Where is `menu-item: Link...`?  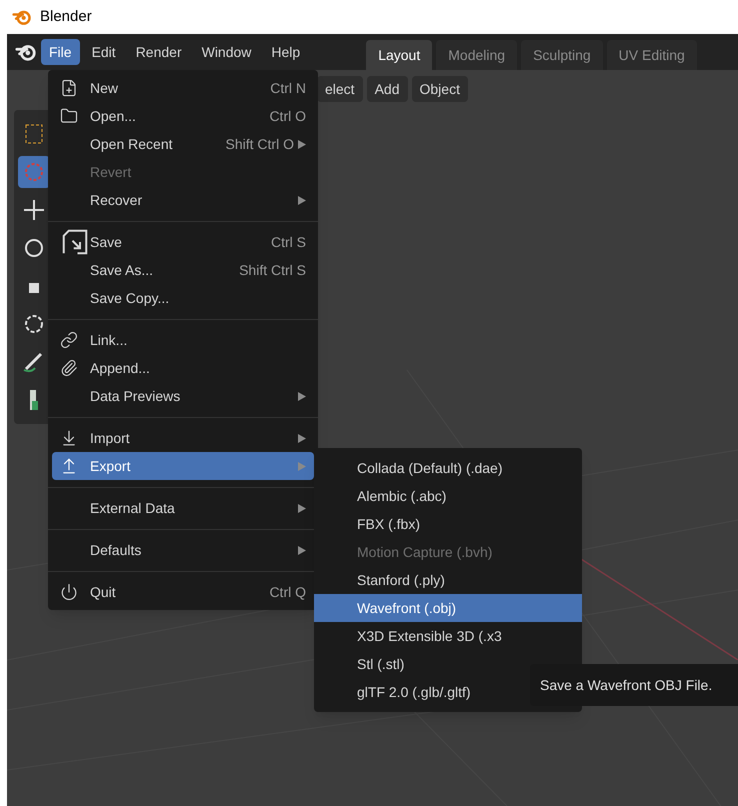
menu-item: Link... is located at coordinates (183, 340).